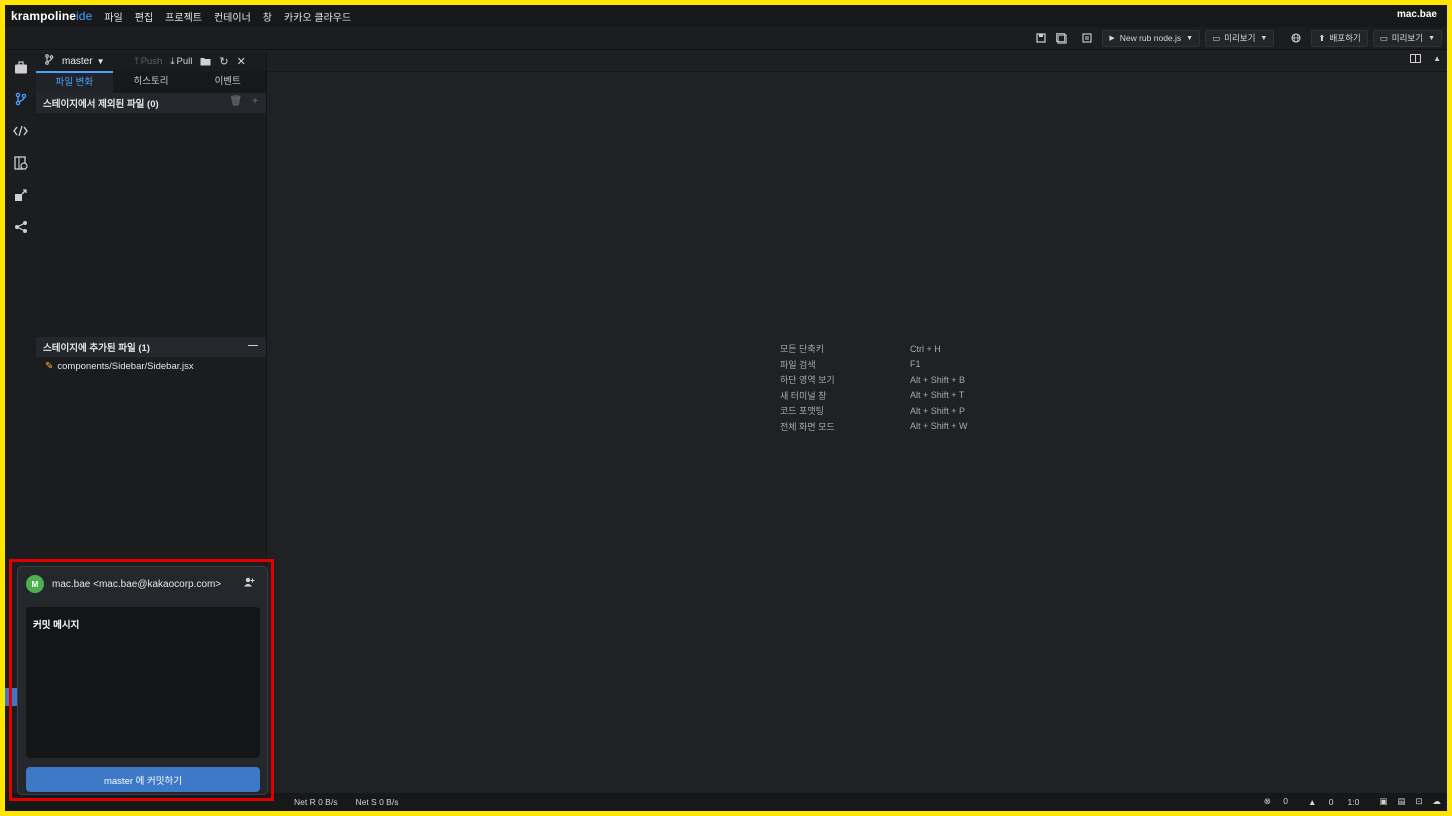 The image size is (1452, 816). What do you see at coordinates (144, 16) in the screenshot?
I see `menu-edit: 편집` at bounding box center [144, 16].